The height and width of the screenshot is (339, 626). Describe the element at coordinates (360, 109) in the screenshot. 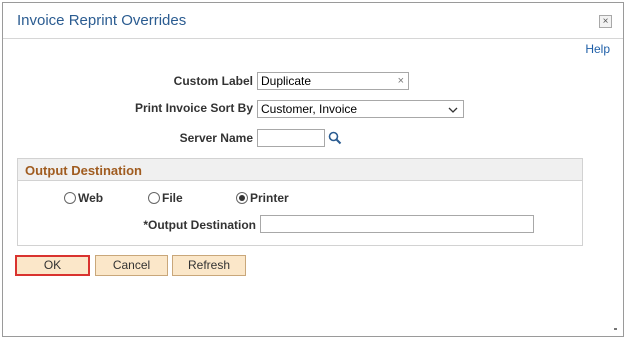

I see `sort-by-select: Customer, Invoice` at that location.